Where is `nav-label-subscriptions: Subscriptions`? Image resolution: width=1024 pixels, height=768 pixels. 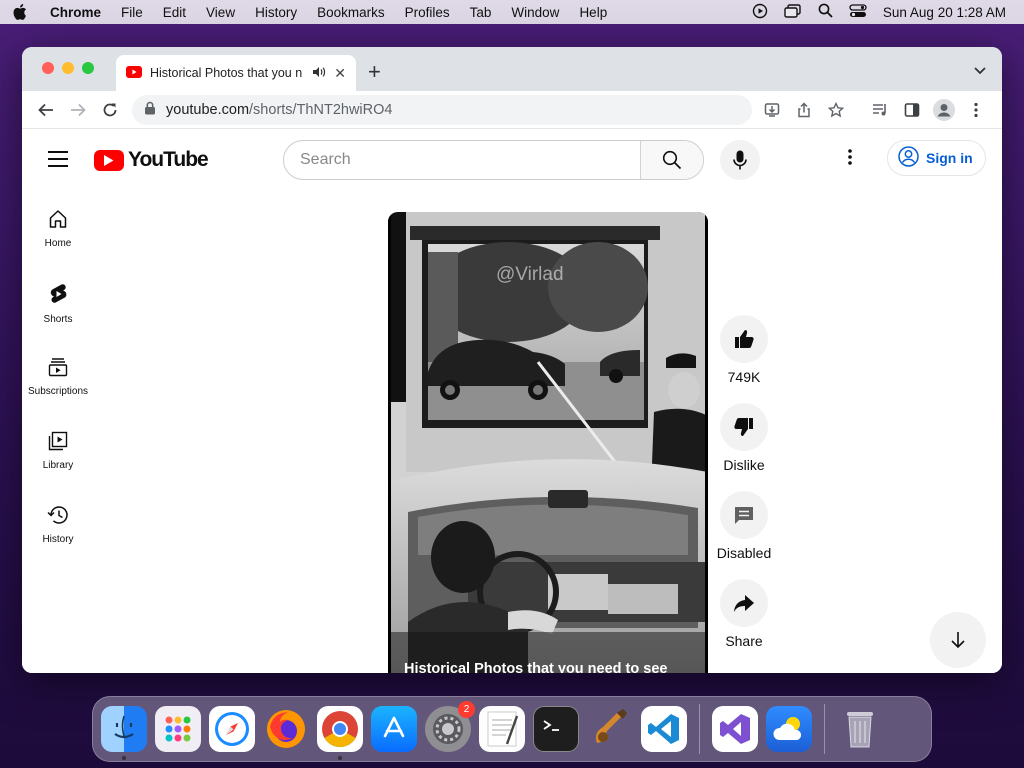 nav-label-subscriptions: Subscriptions is located at coordinates (58, 391).